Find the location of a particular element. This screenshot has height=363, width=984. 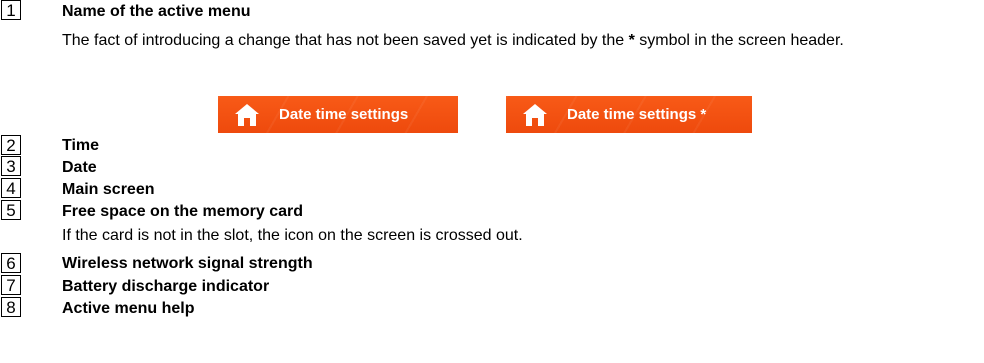

item-8-row: 8 is located at coordinates (10, 307).